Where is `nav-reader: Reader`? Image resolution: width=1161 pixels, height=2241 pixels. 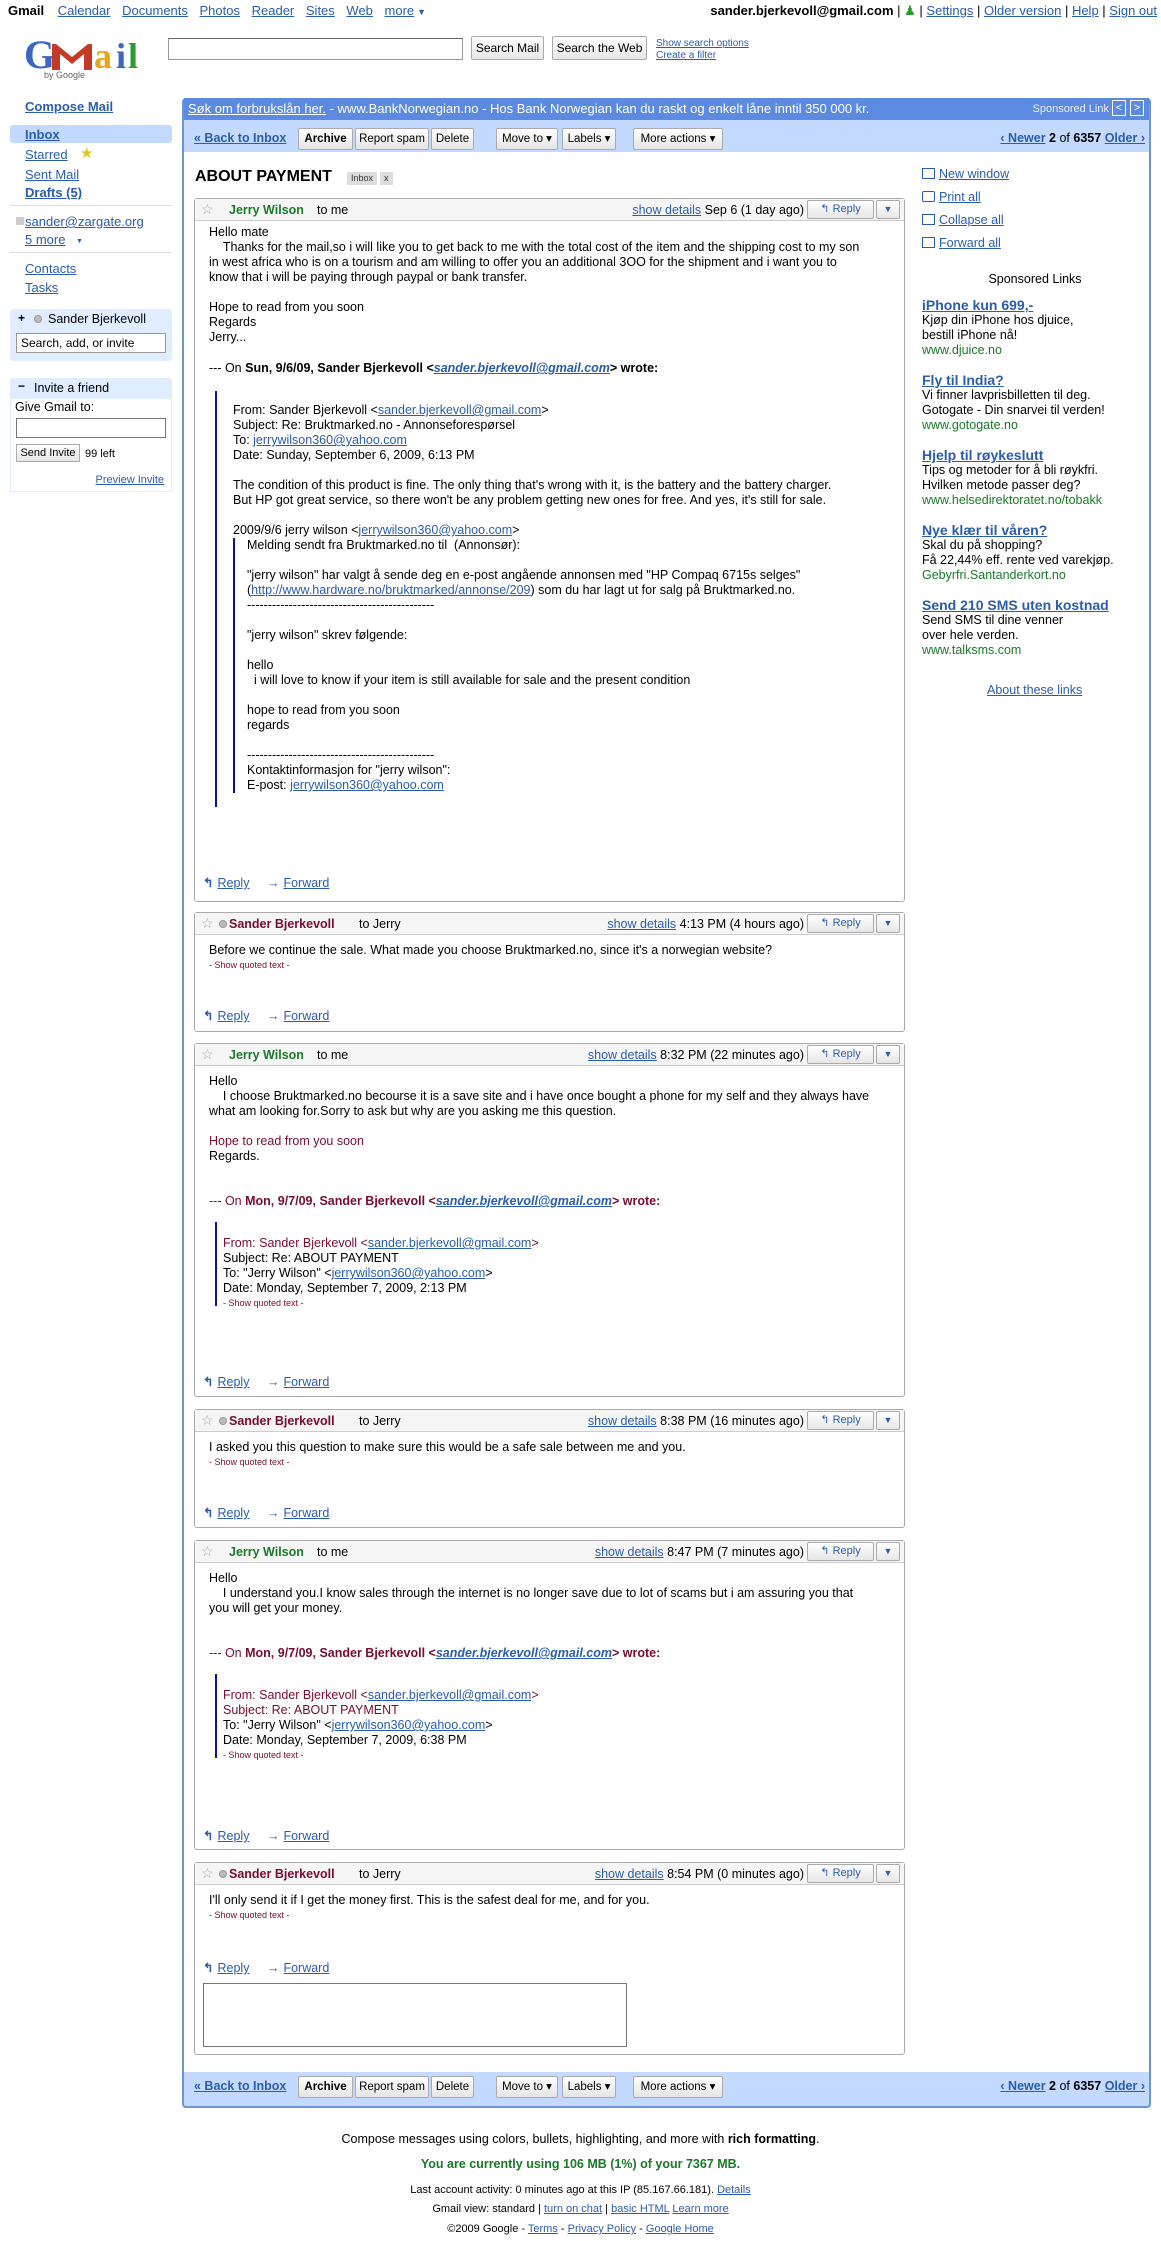 nav-reader: Reader is located at coordinates (273, 10).